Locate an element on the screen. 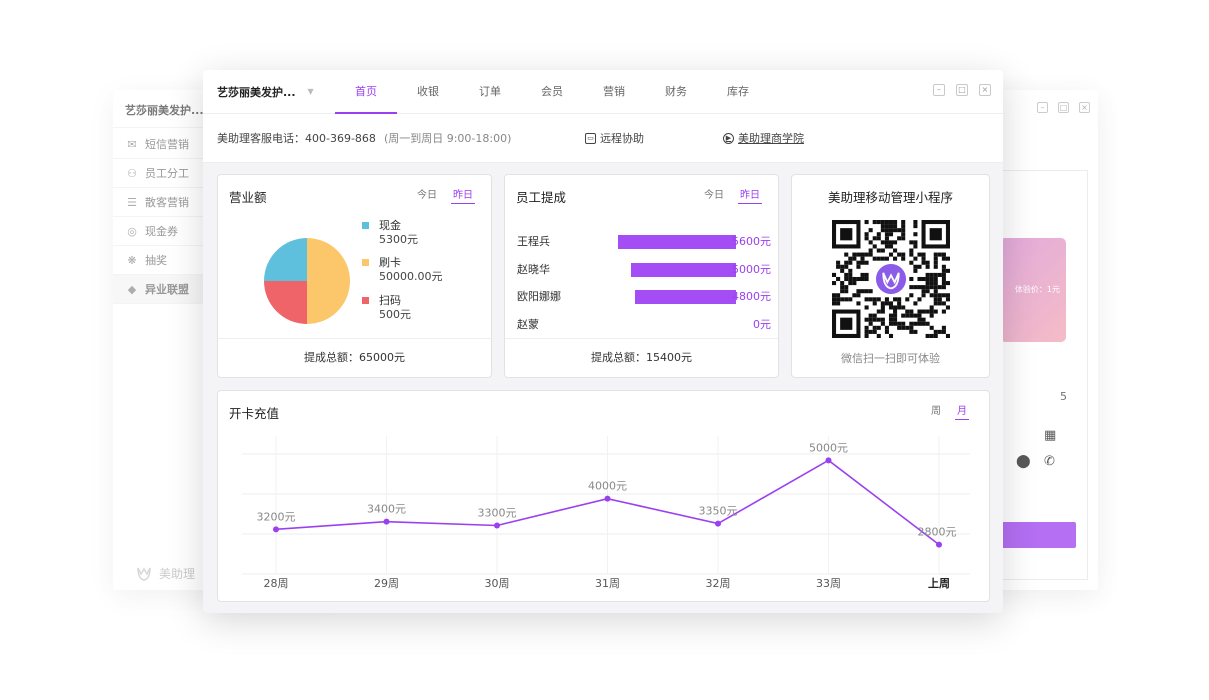 The width and height of the screenshot is (1209, 700). bg-promo-card: 体验价：1元 is located at coordinates (1033, 290).